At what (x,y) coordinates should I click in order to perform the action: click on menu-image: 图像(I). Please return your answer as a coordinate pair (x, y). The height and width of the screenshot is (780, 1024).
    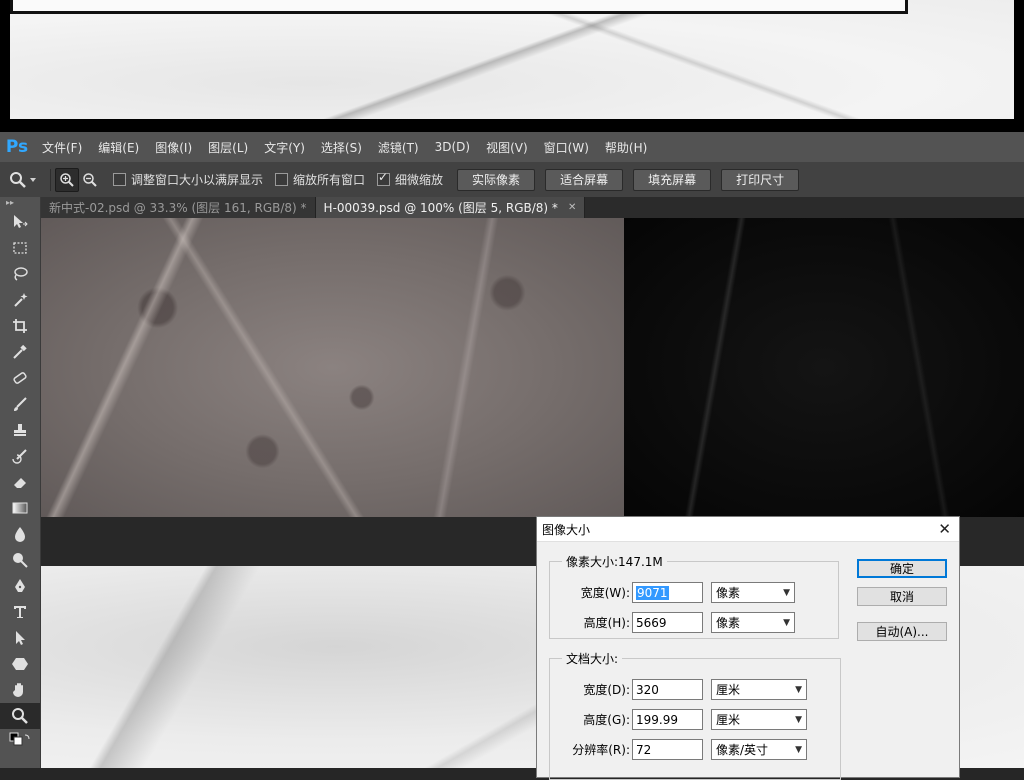
    Looking at the image, I should click on (173, 147).